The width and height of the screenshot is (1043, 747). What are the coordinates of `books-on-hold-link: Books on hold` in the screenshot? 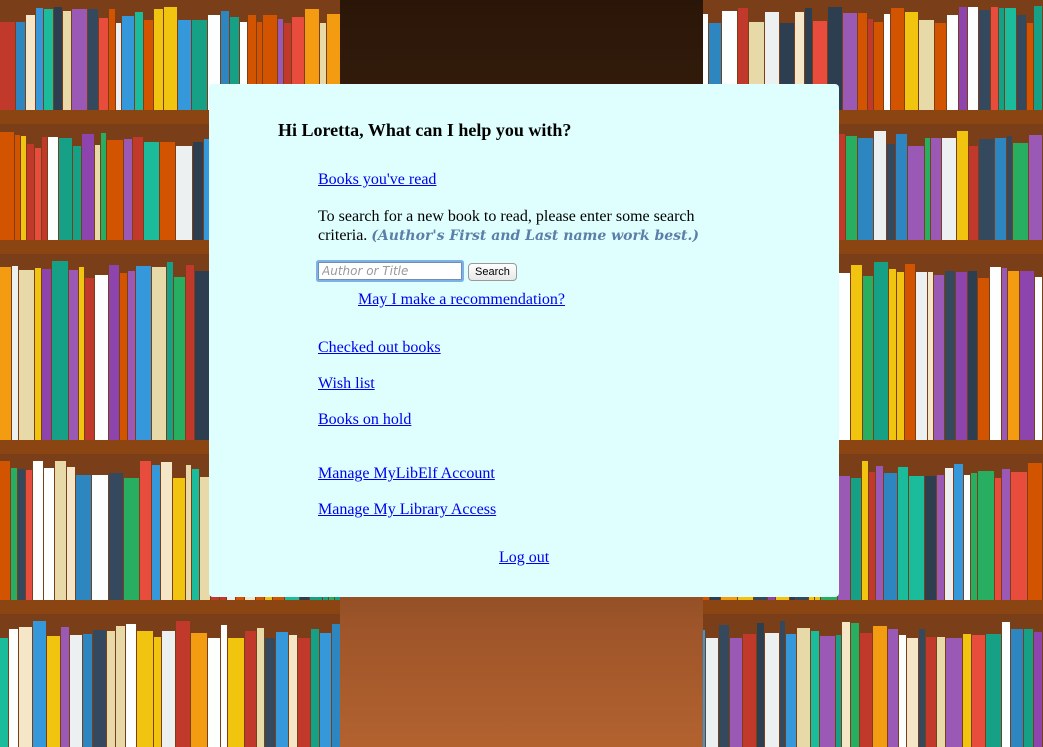 It's located at (364, 420).